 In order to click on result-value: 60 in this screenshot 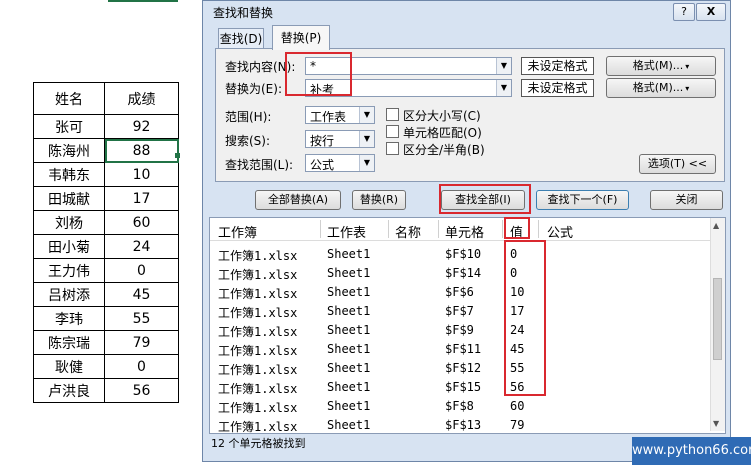, I will do `click(517, 406)`.